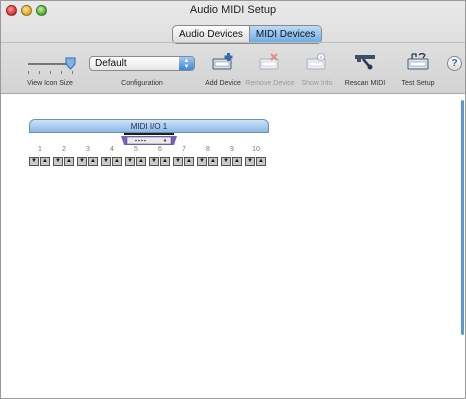  Describe the element at coordinates (256, 149) in the screenshot. I see `port-number: 10` at that location.